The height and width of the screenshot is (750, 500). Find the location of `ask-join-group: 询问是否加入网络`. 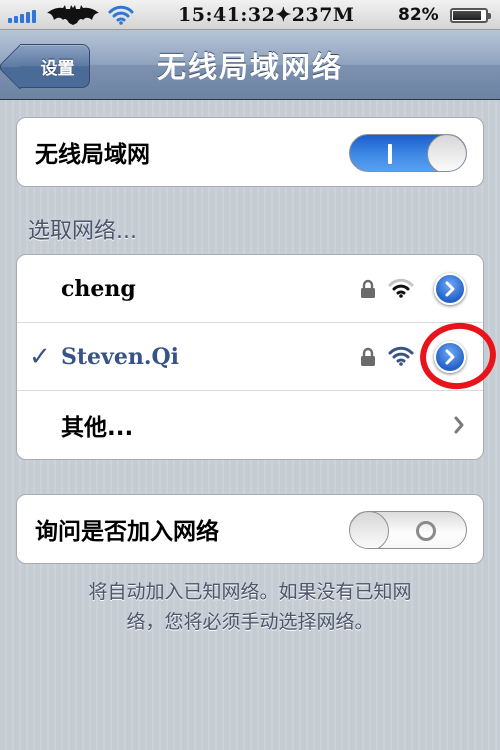

ask-join-group: 询问是否加入网络 is located at coordinates (250, 529).